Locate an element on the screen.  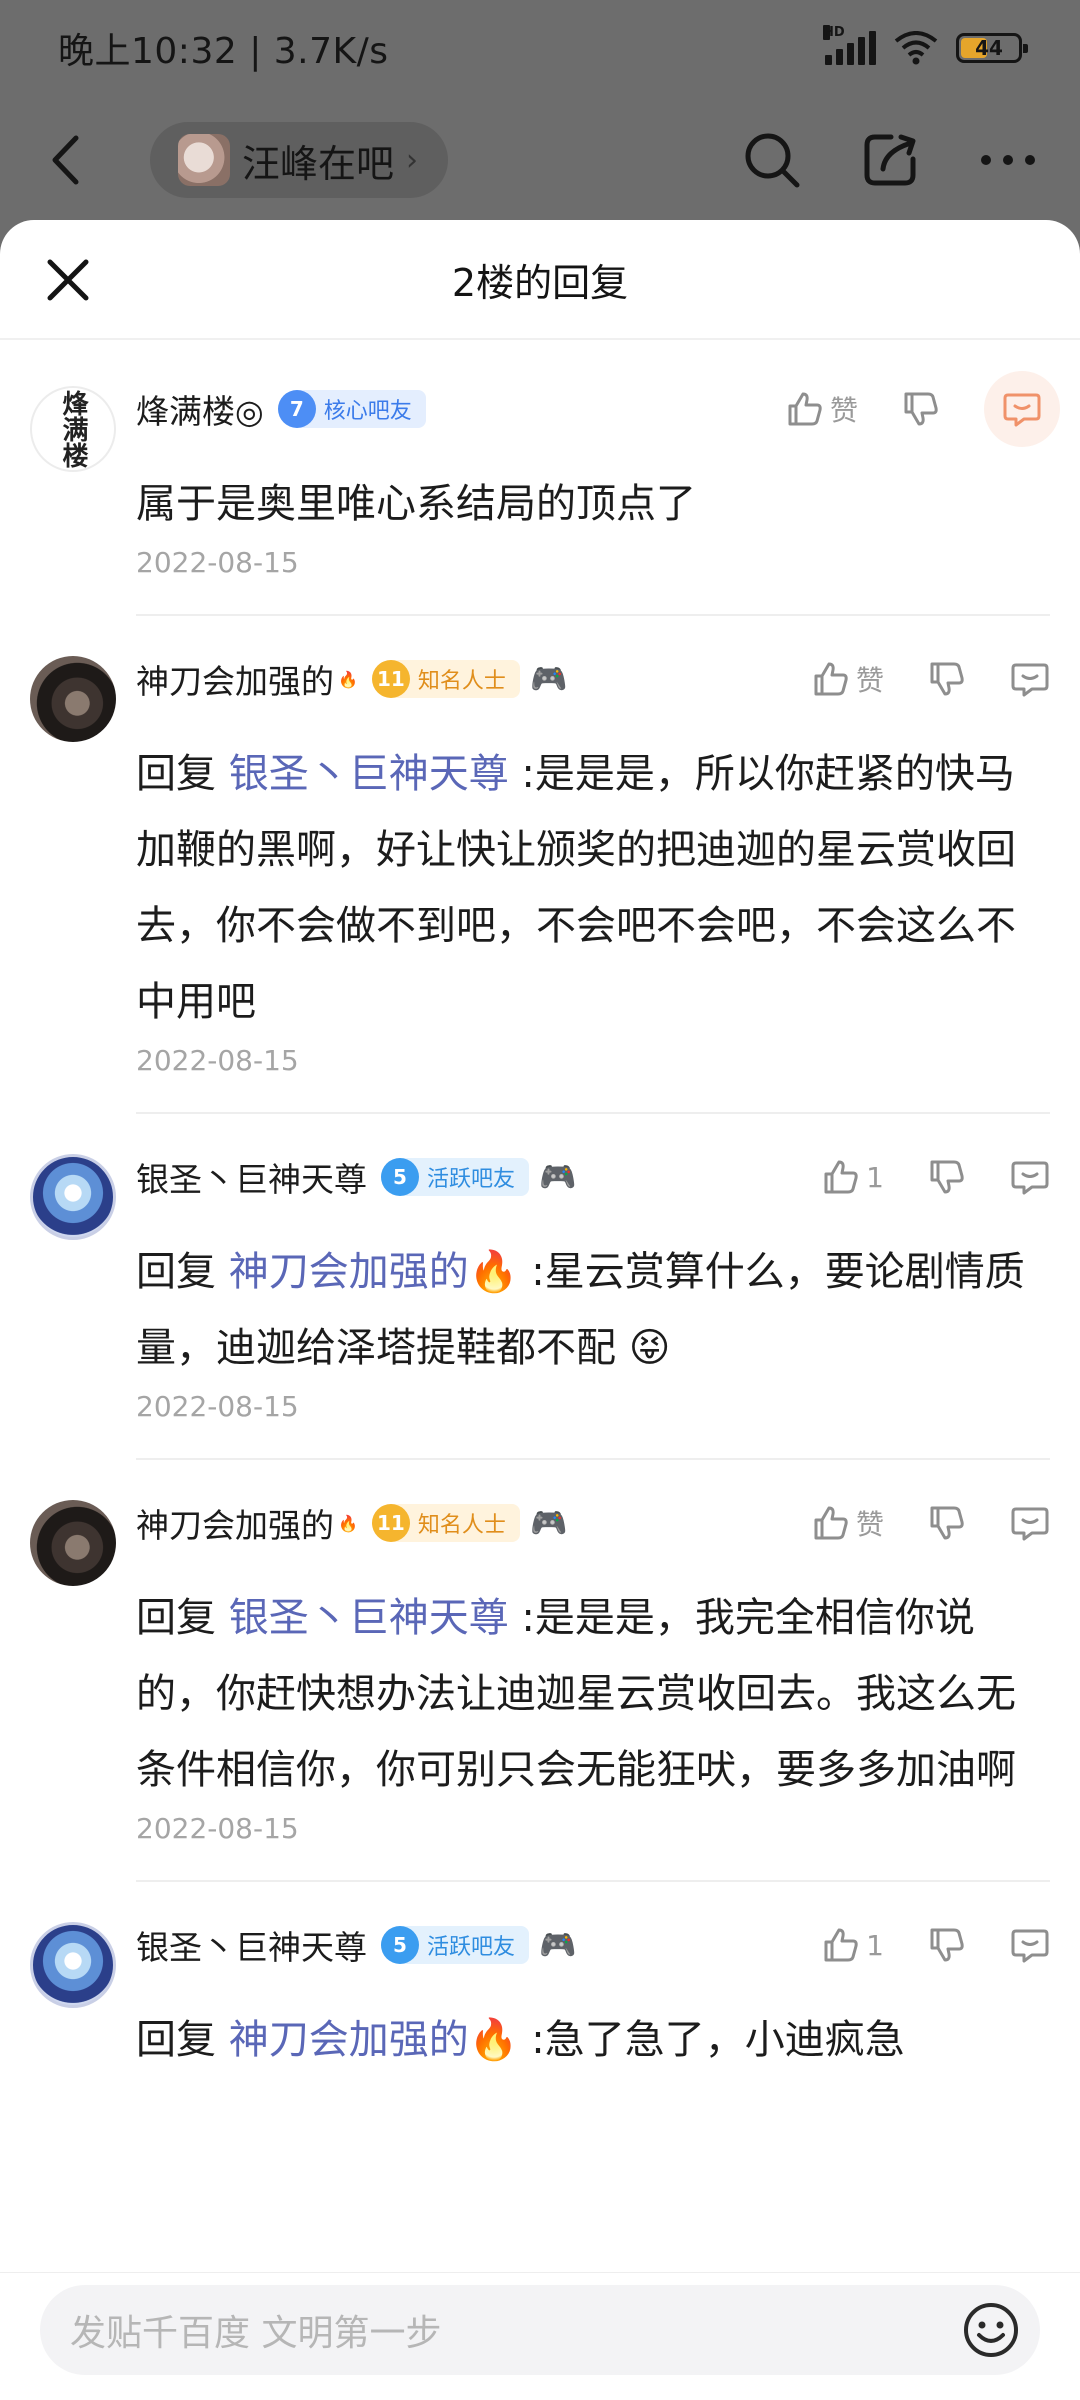
wifi-icon is located at coordinates (916, 48).